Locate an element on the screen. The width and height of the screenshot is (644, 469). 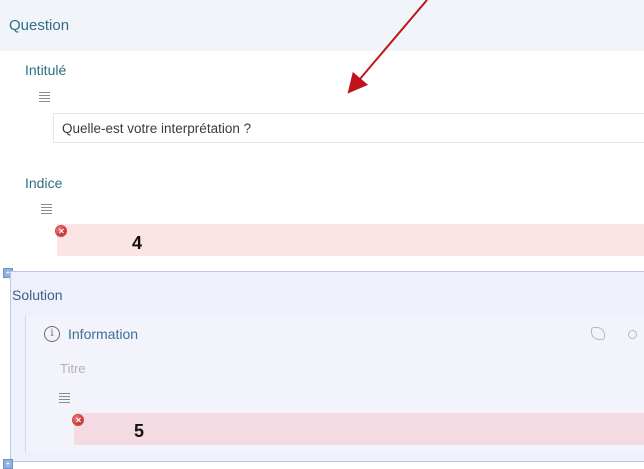
tag-icon is located at coordinates (598, 333).